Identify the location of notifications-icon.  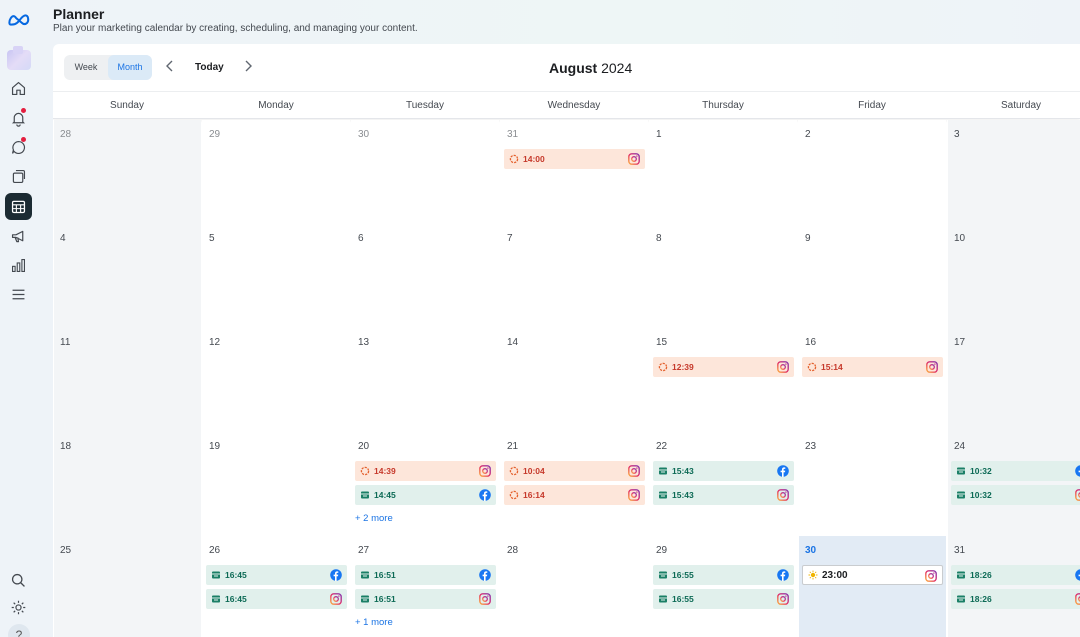
(18, 118).